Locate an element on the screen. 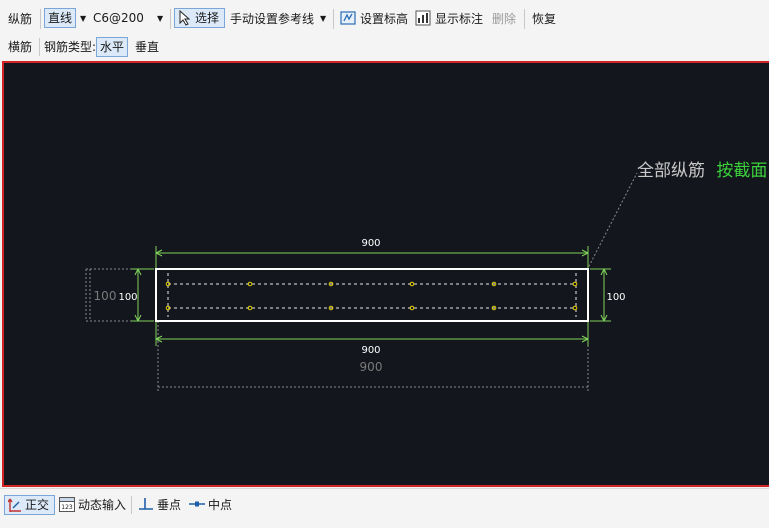 Image resolution: width=769 pixels, height=528 pixels. show-dimension-button: 显示标注 is located at coordinates (448, 19).